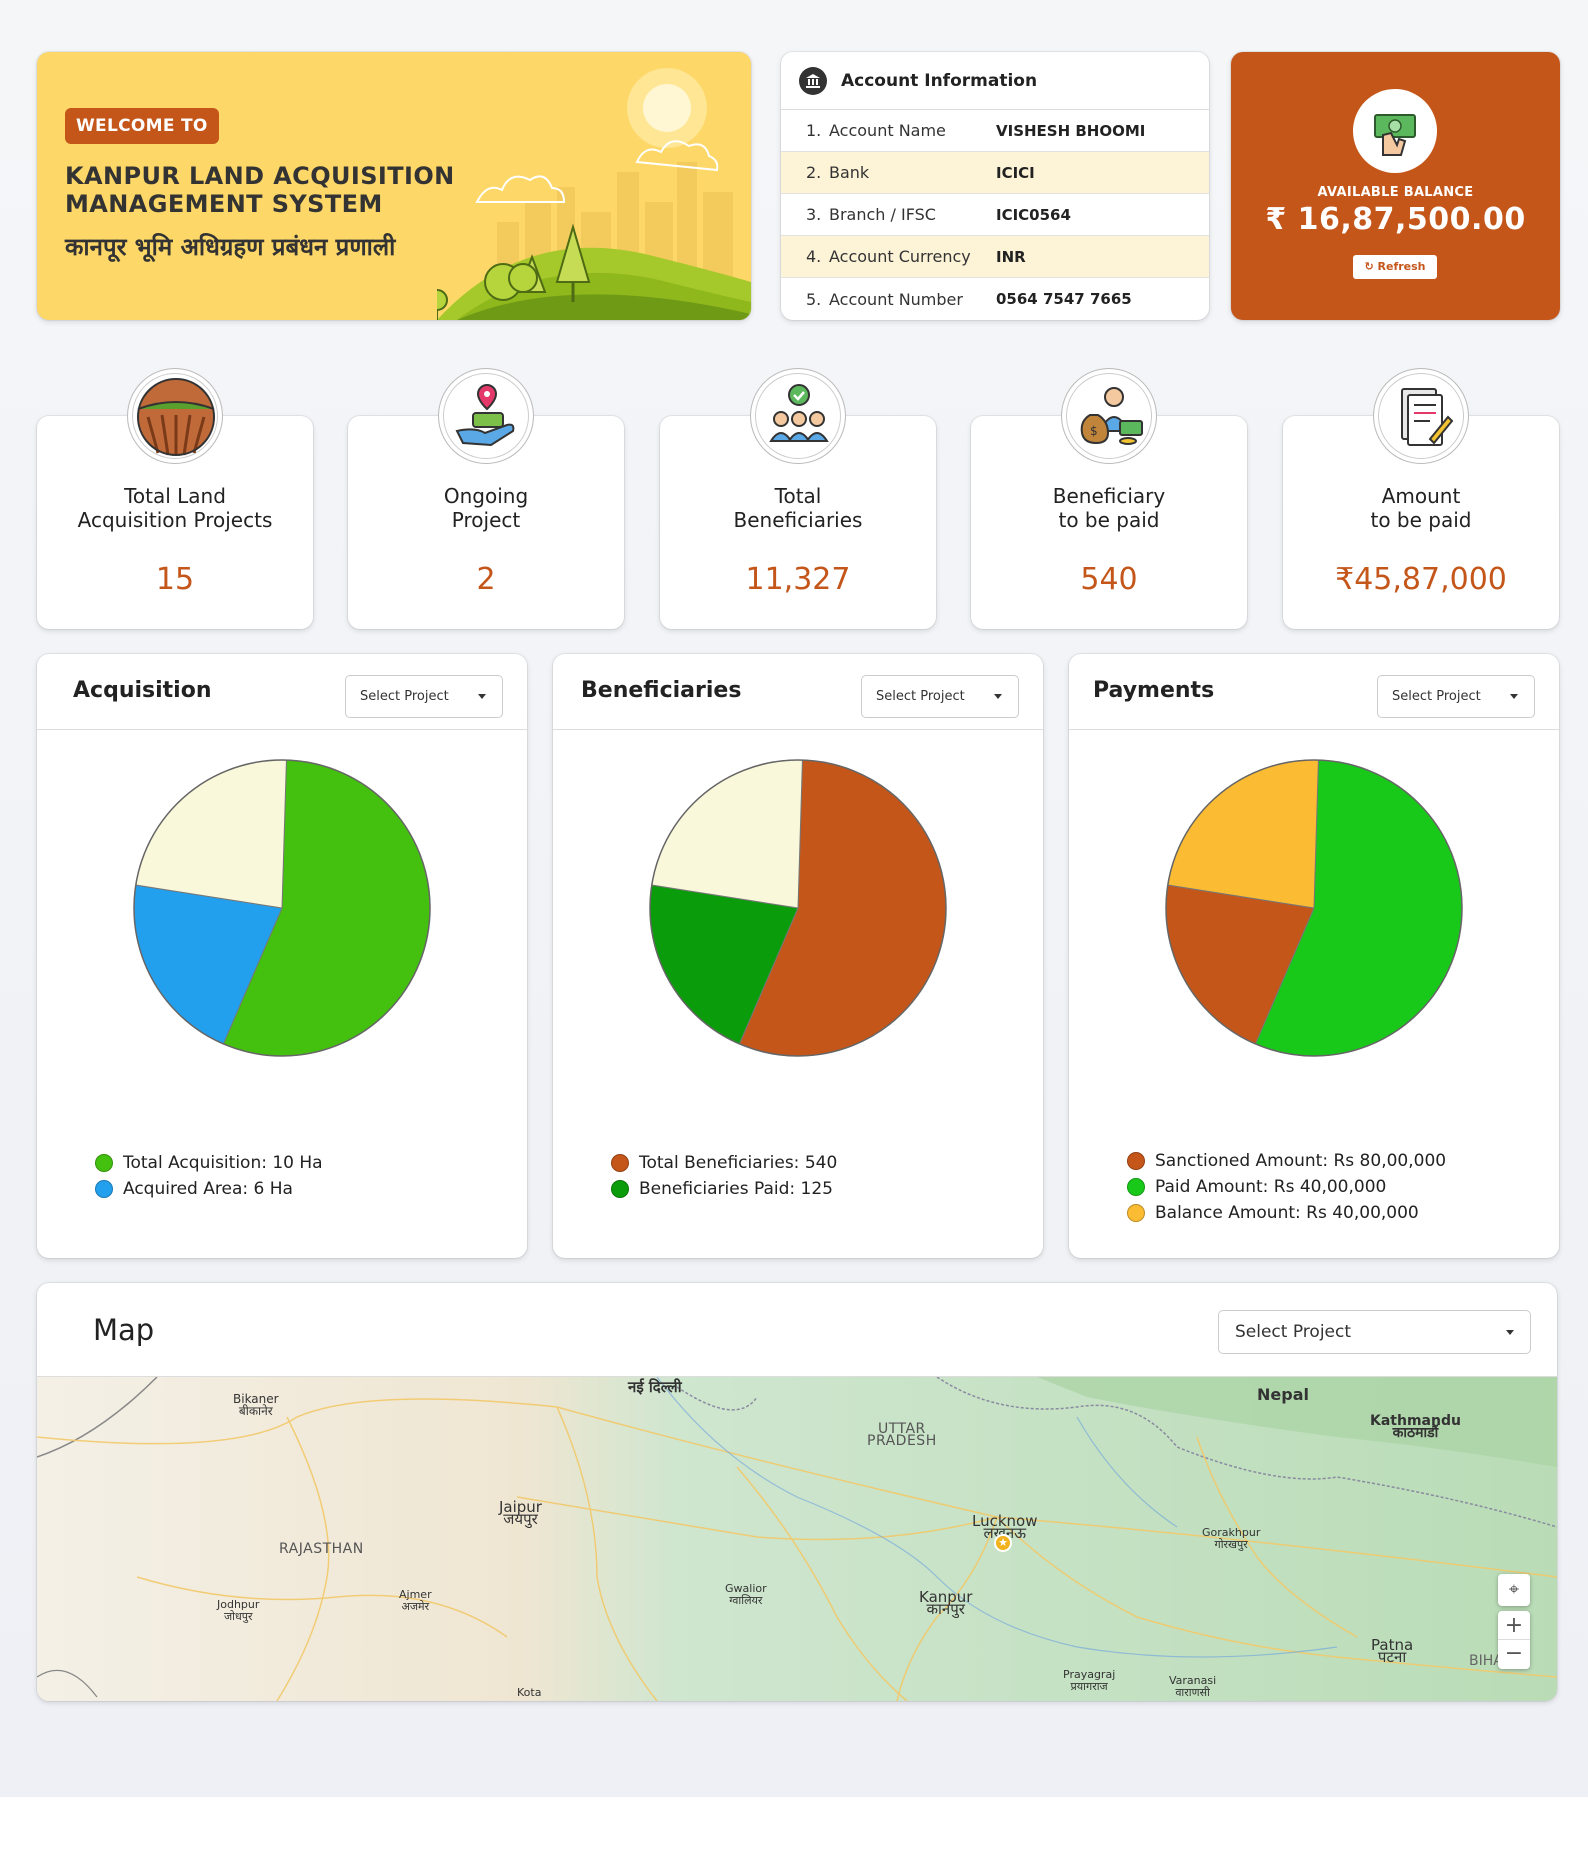 The image size is (1588, 1866). What do you see at coordinates (1286, 1187) in the screenshot?
I see `legend-item: Paid Amount: Rs 40,00,000` at bounding box center [1286, 1187].